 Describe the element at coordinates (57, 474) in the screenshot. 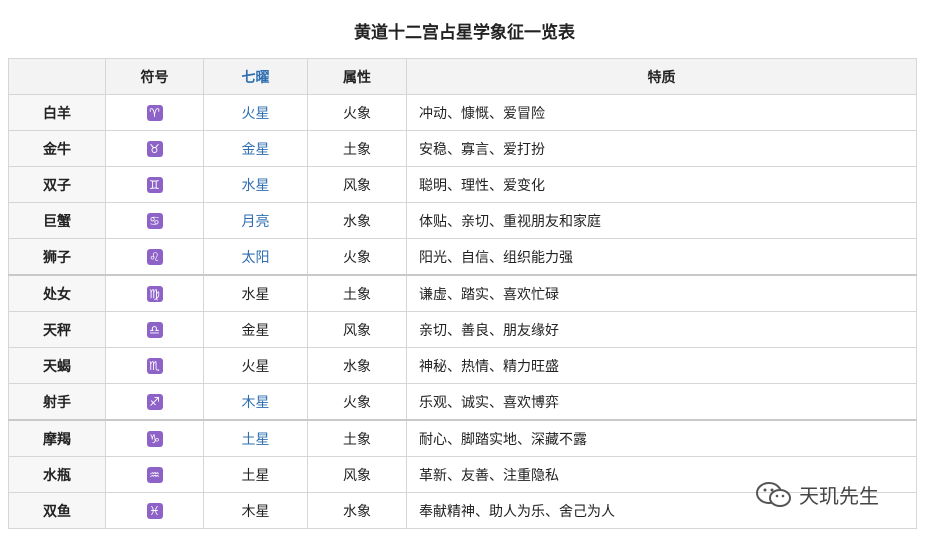

I see `sign-name: 水瓶` at that location.